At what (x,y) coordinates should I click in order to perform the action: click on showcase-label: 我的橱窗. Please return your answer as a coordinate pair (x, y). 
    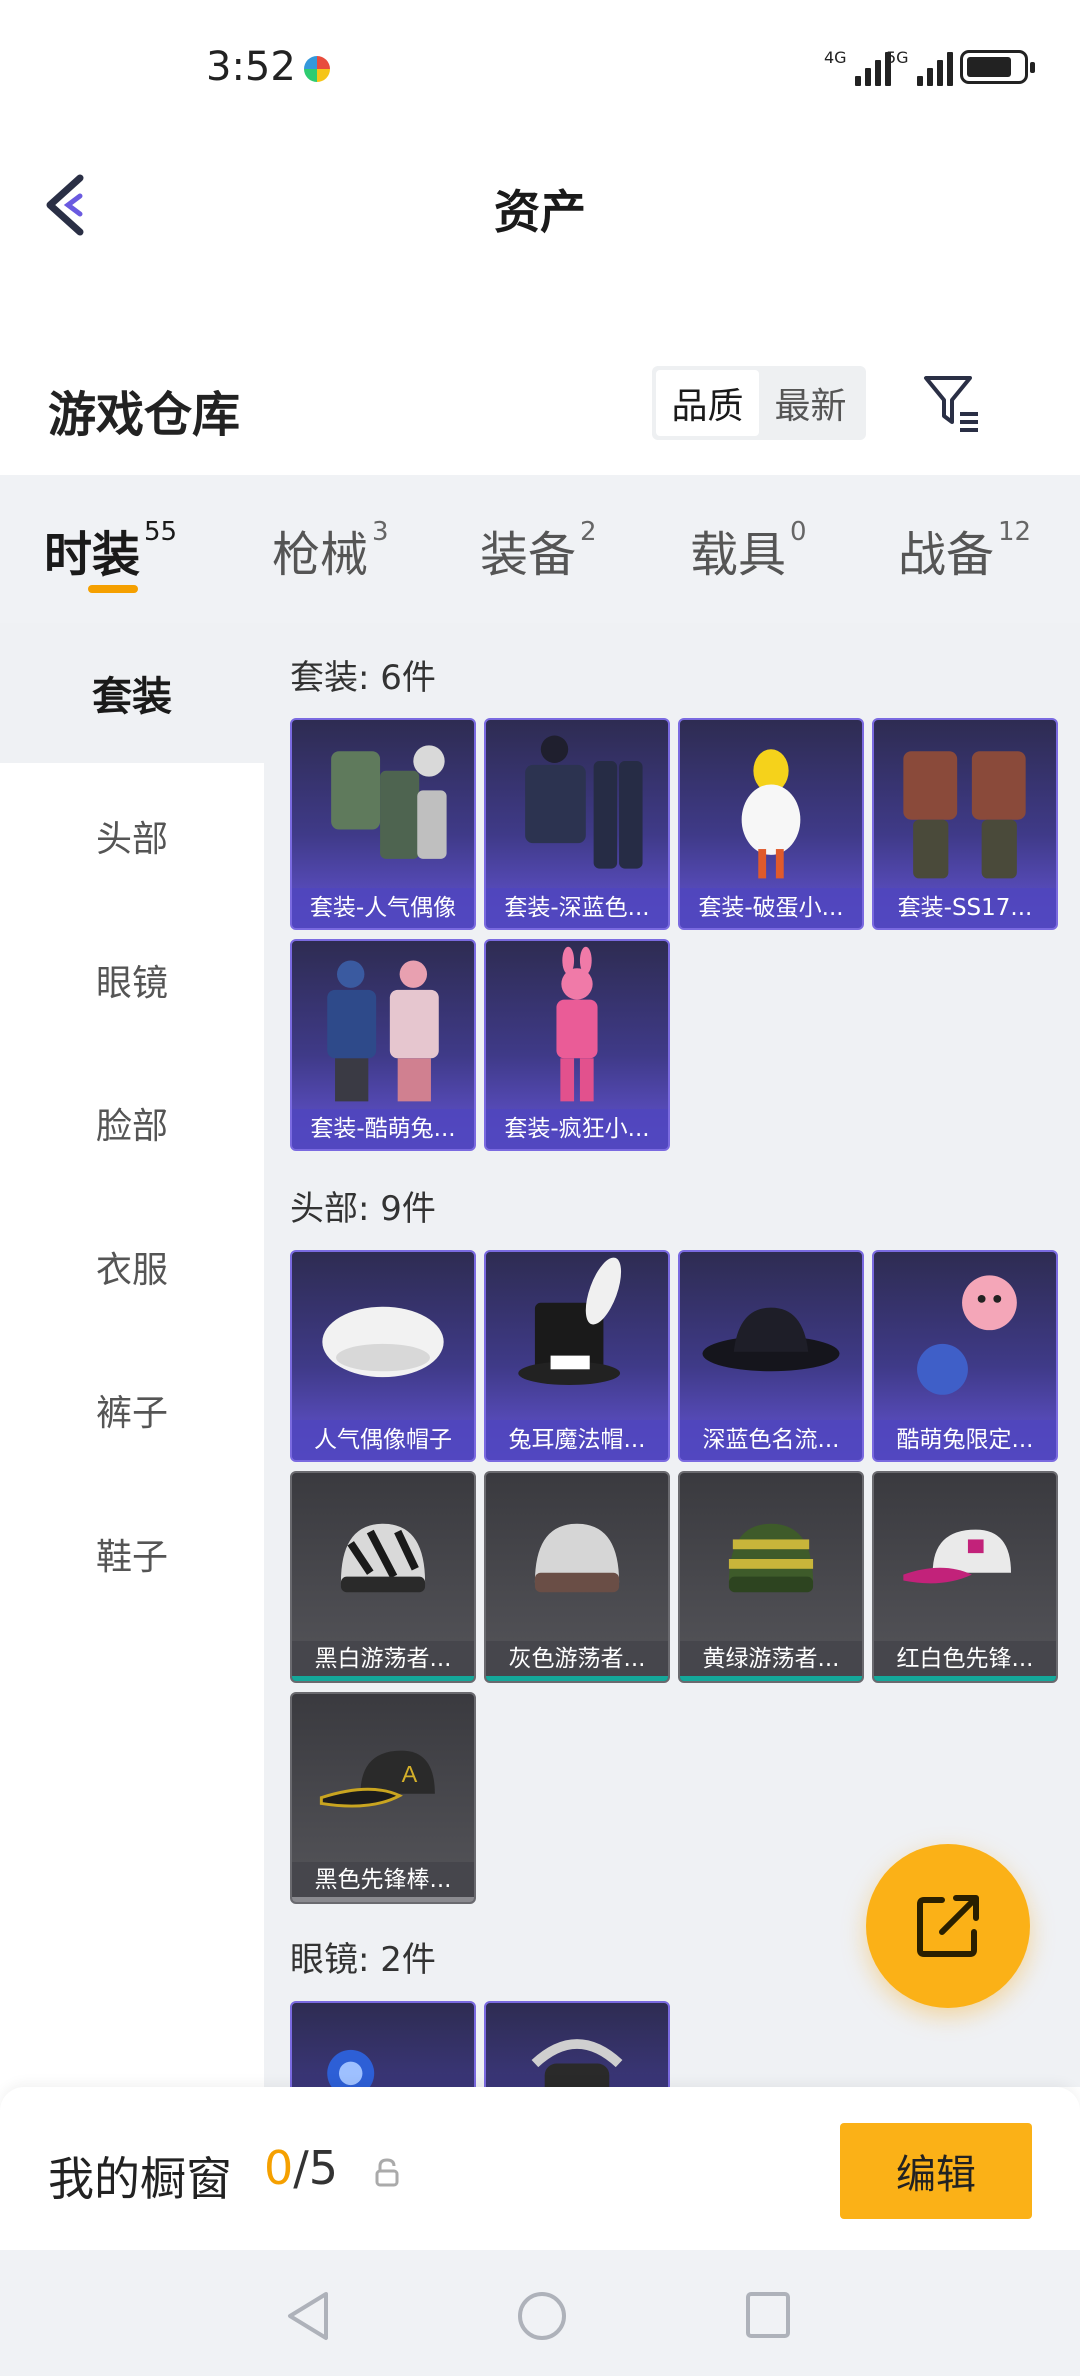
    Looking at the image, I should click on (140, 2179).